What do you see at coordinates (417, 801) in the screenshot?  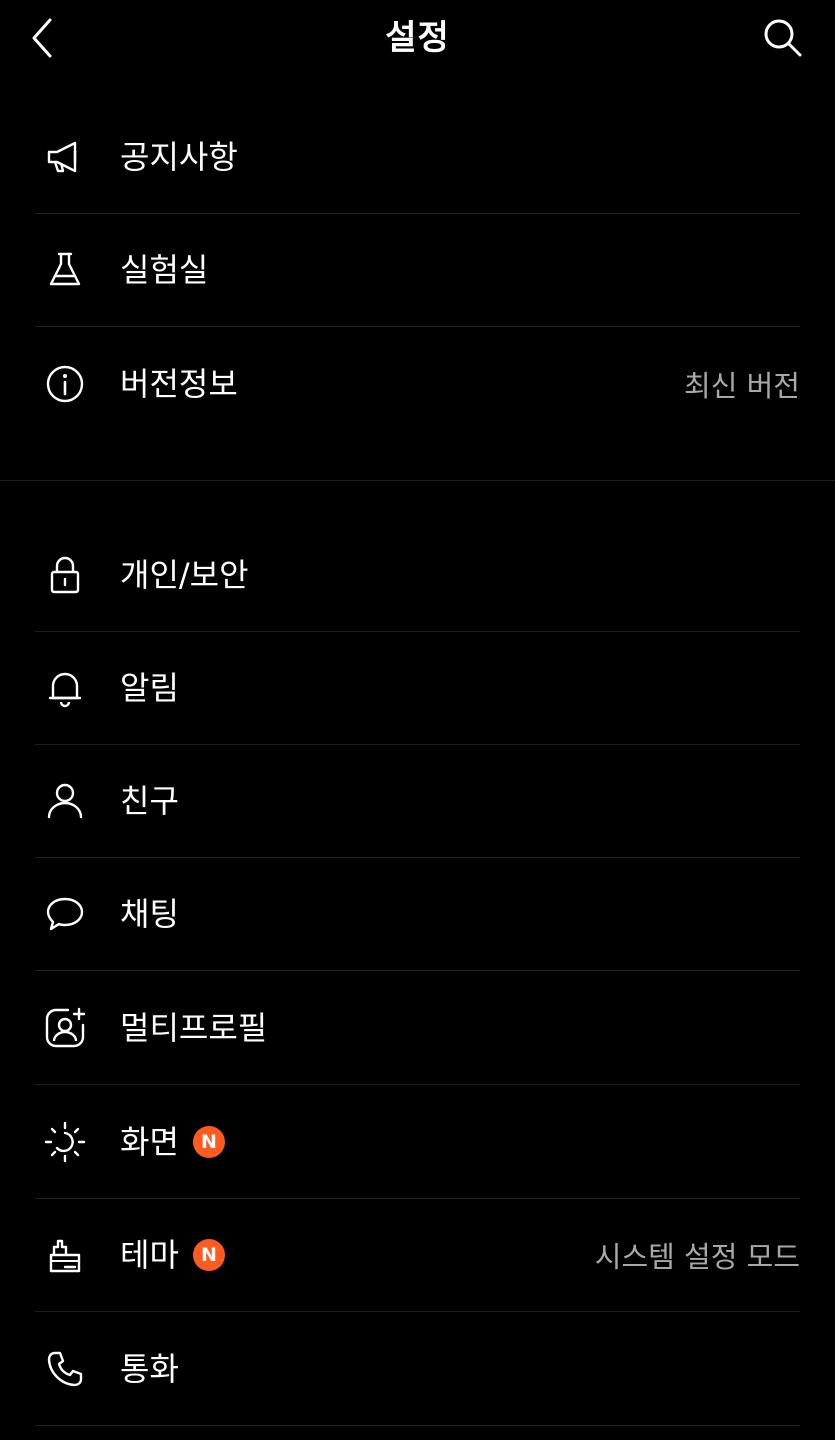 I see `menu-item-friends: 친구` at bounding box center [417, 801].